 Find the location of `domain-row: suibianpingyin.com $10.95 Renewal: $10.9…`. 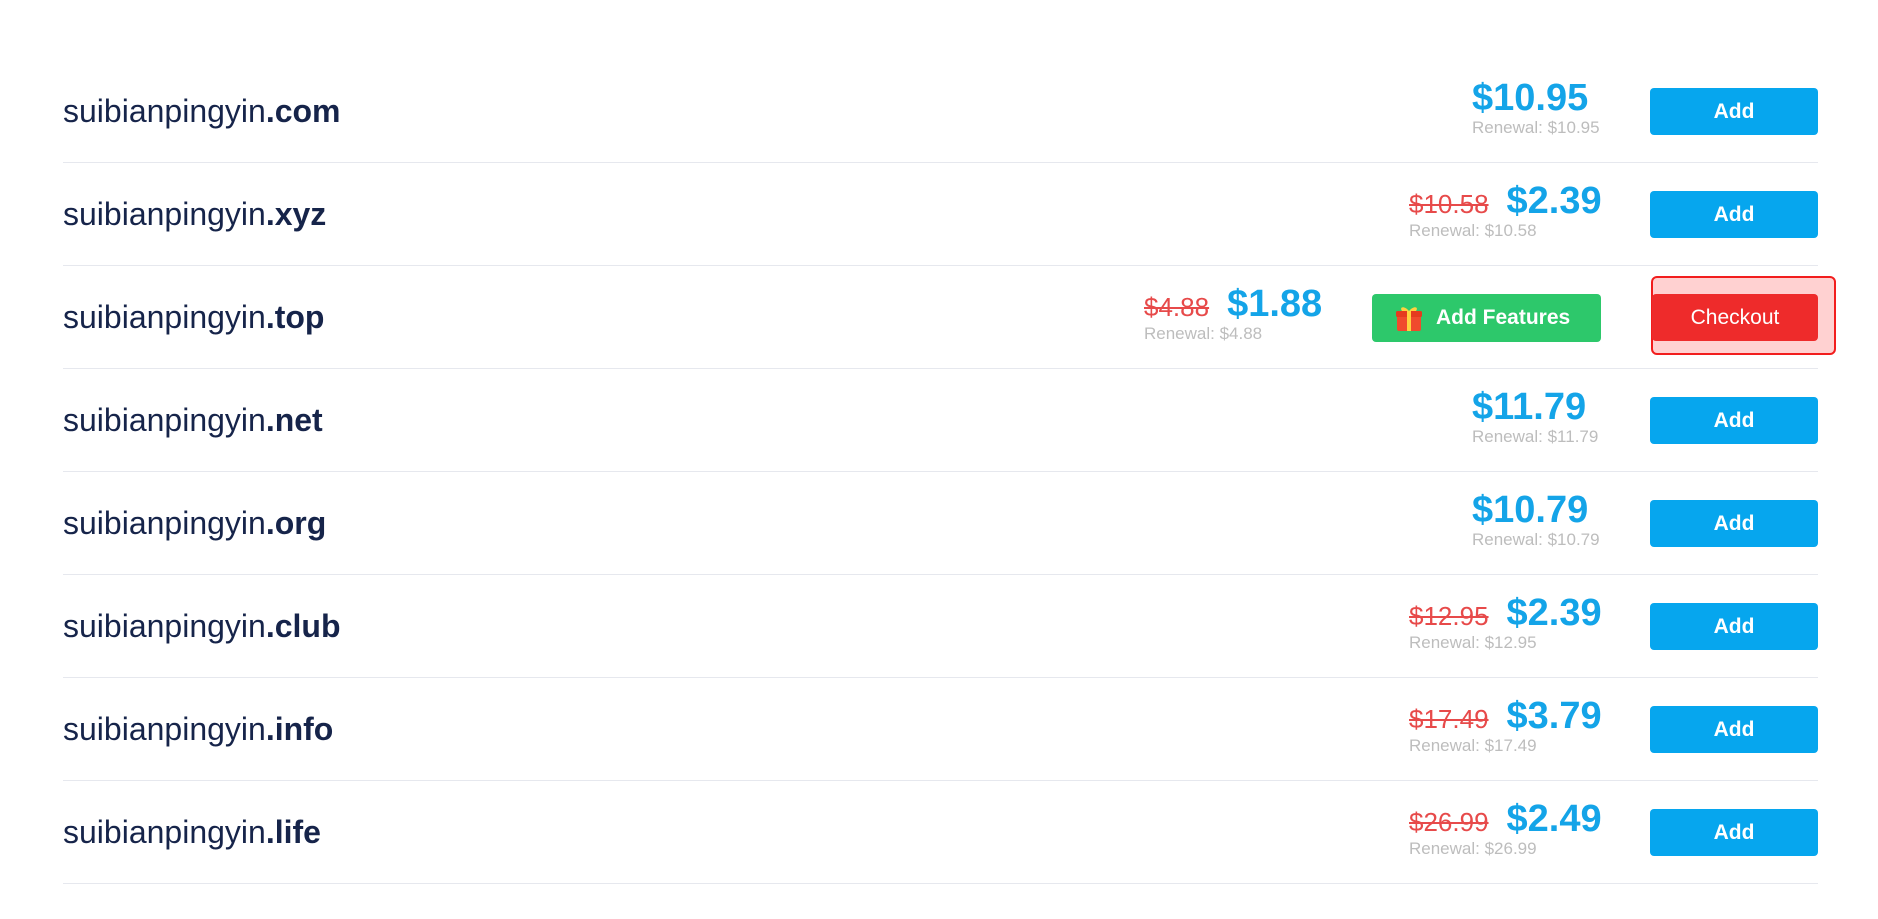

domain-row: suibianpingyin.com $10.95 Renewal: $10.9… is located at coordinates (940, 111).